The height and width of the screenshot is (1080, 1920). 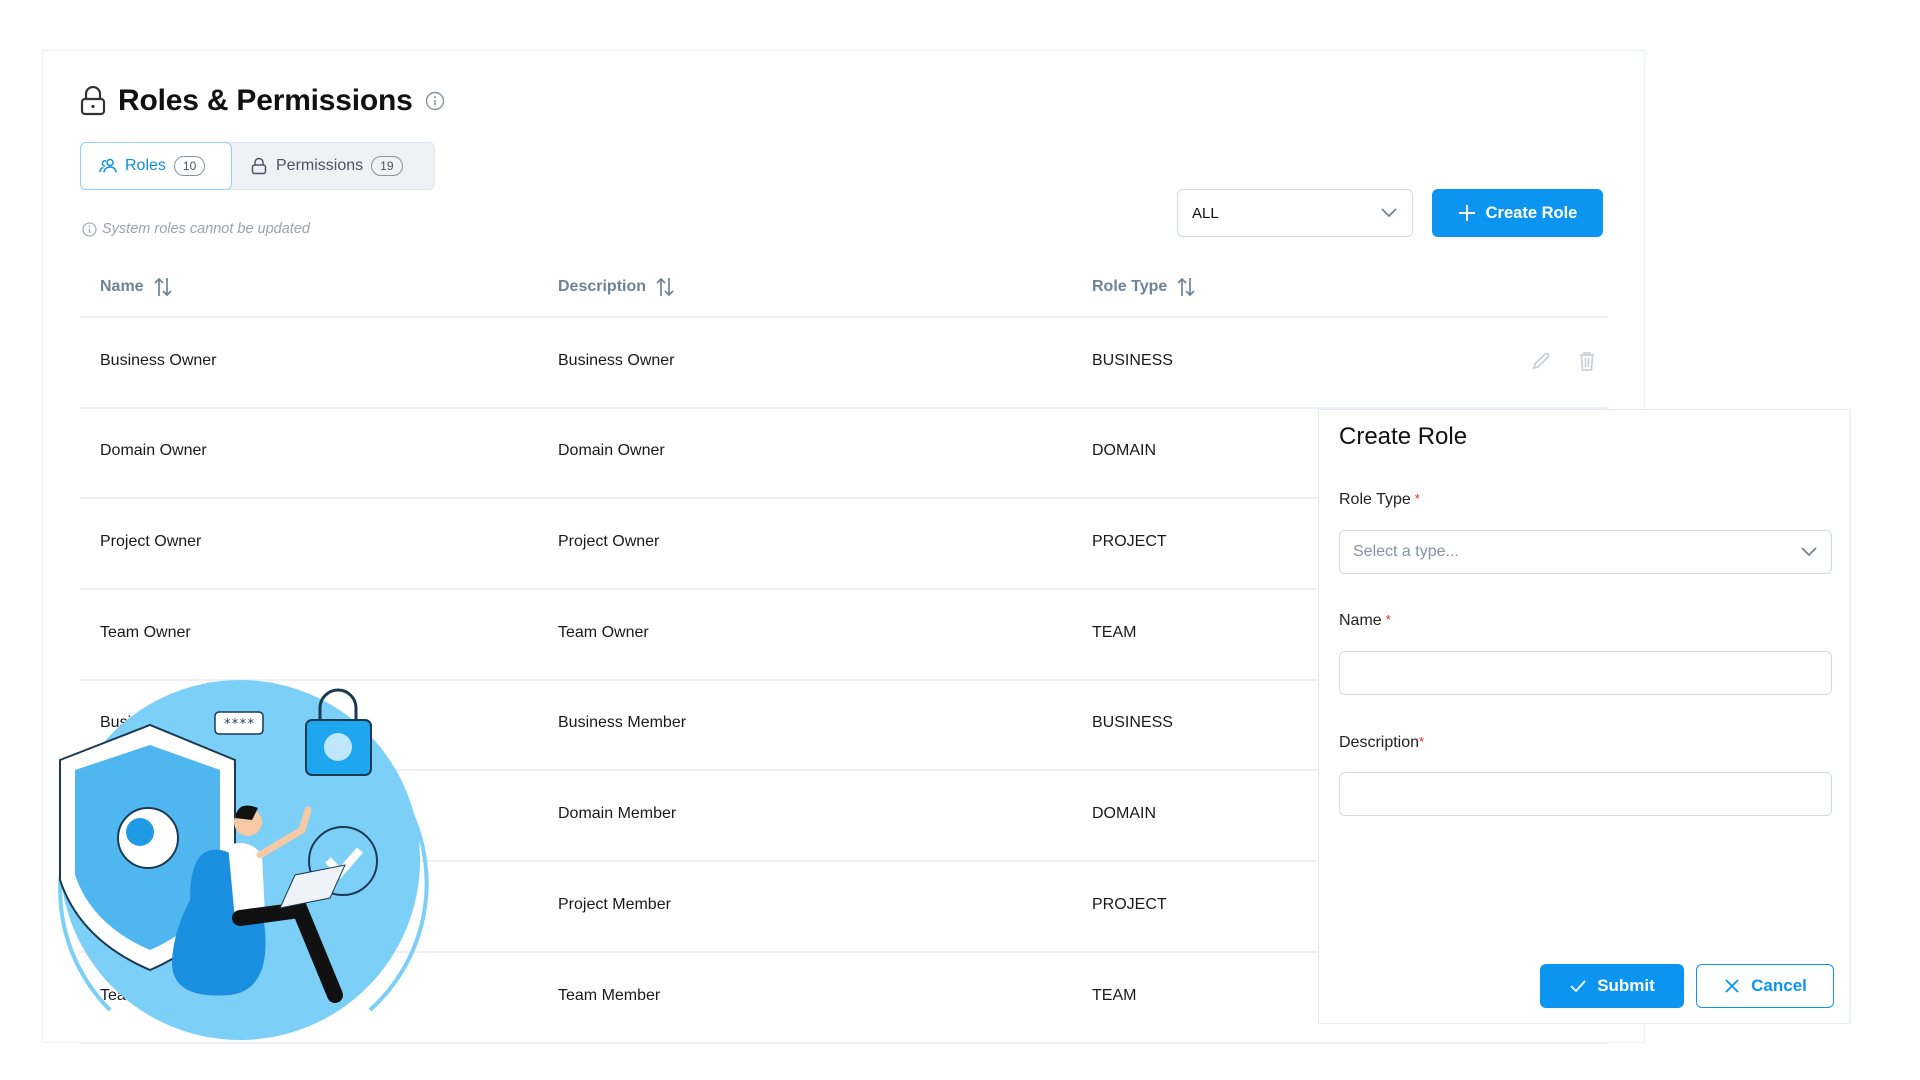 I want to click on tab-roles-count: 10, so click(x=189, y=166).